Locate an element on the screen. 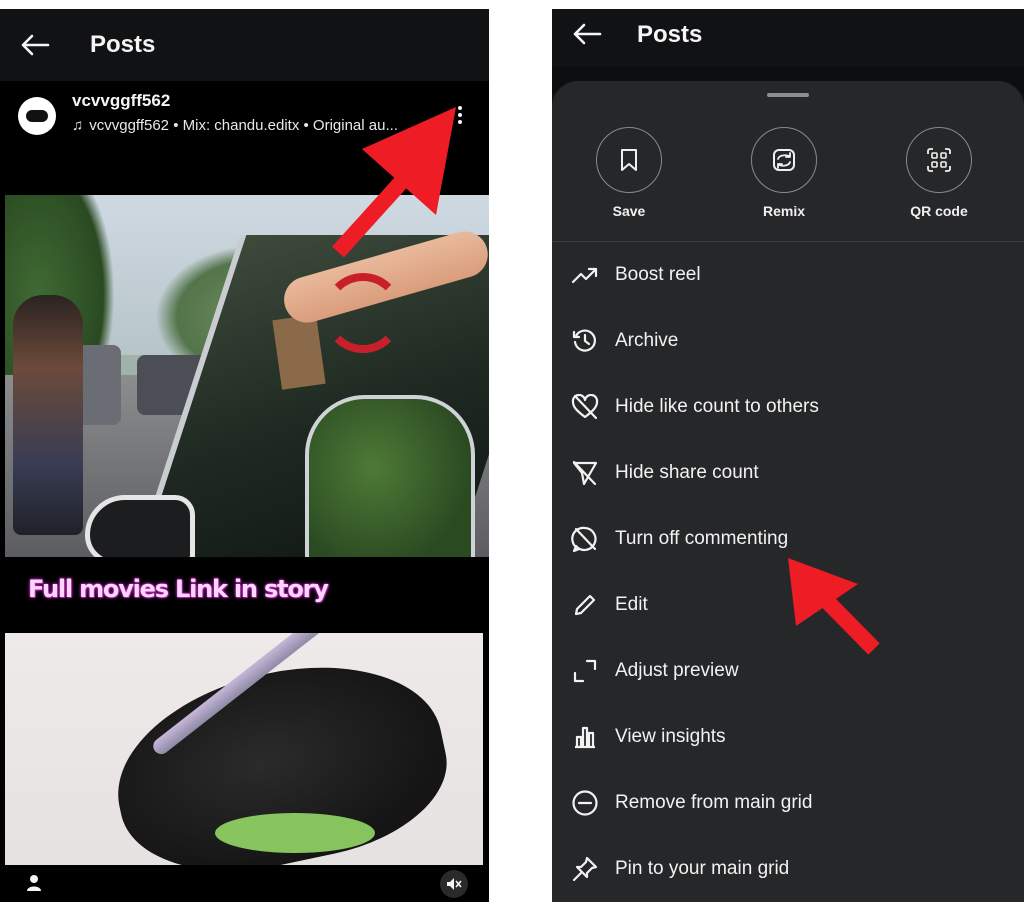 The image size is (1024, 902). music-note-icon: ♫ is located at coordinates (78, 125).